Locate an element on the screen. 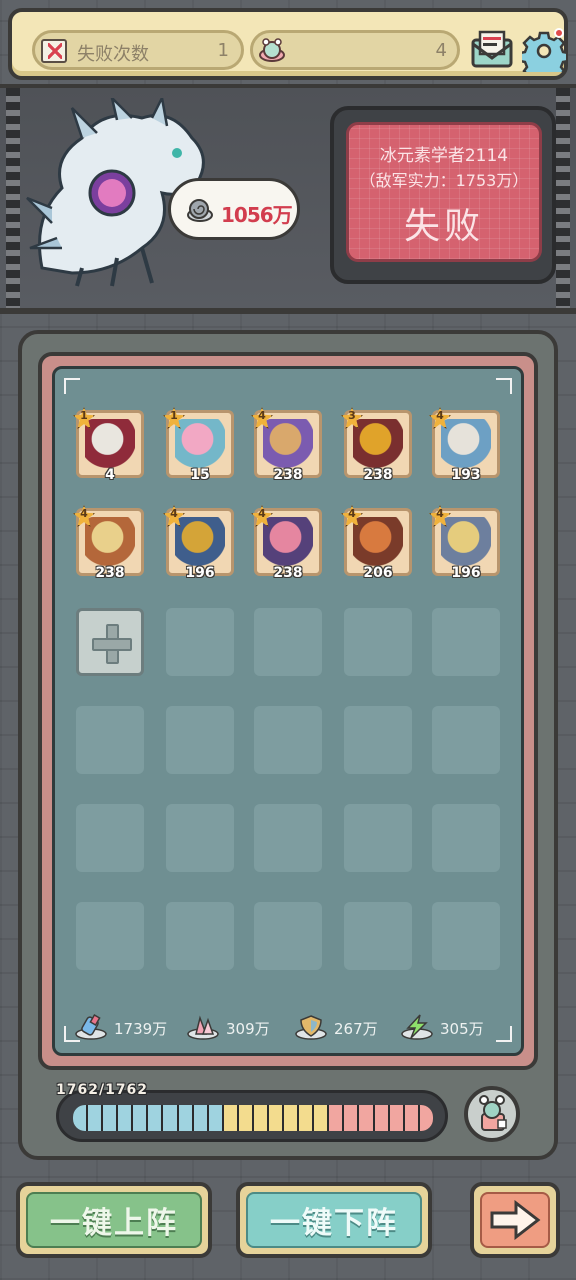 Image resolution: width=576 pixels, height=1280 pixels. next-button is located at coordinates (515, 1220).